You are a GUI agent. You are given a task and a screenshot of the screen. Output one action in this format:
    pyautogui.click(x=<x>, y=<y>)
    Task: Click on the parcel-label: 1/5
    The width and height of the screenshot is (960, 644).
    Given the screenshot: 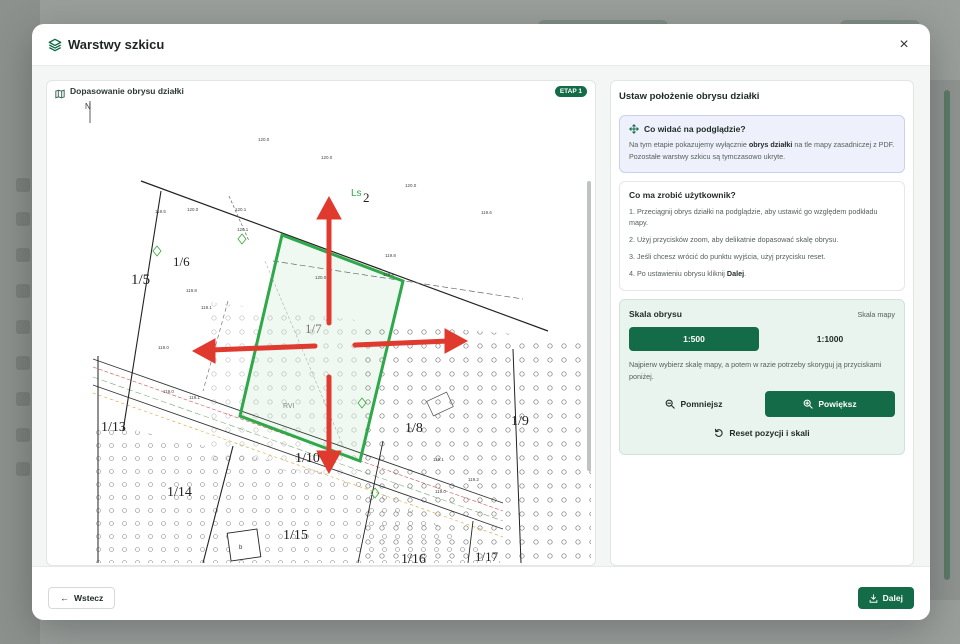 What is the action you would take?
    pyautogui.click(x=140, y=280)
    